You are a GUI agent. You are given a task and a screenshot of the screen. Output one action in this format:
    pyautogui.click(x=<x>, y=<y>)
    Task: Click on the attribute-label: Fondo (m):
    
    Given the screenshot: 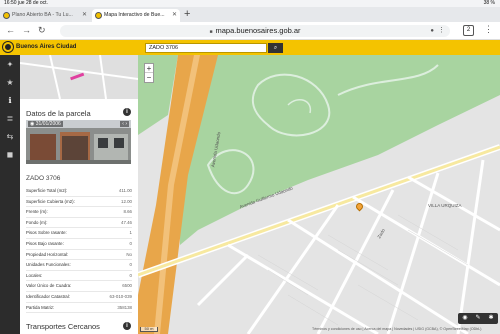 What is the action you would take?
    pyautogui.click(x=37, y=222)
    